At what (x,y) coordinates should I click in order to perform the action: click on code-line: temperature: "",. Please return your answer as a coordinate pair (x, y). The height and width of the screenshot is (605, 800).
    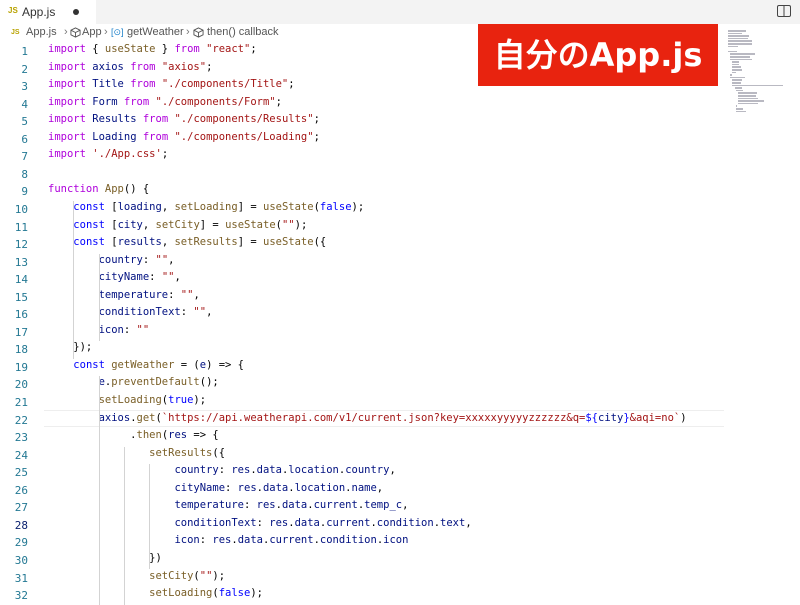
    Looking at the image, I should click on (124, 298).